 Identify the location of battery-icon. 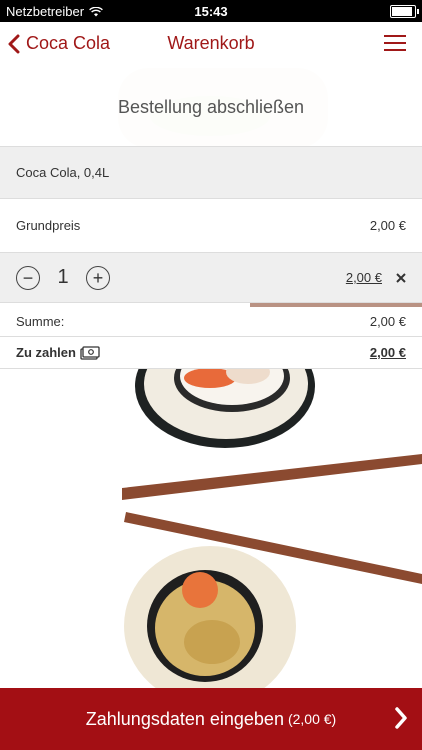
(404, 11).